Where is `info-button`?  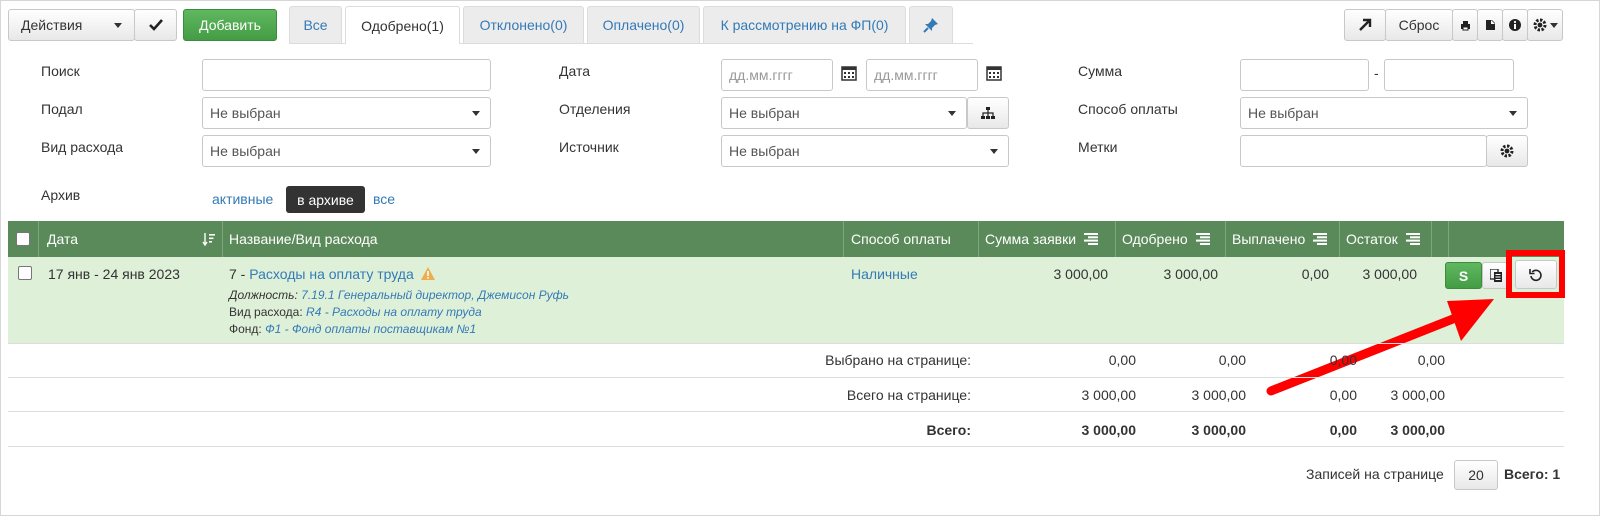 info-button is located at coordinates (1515, 25).